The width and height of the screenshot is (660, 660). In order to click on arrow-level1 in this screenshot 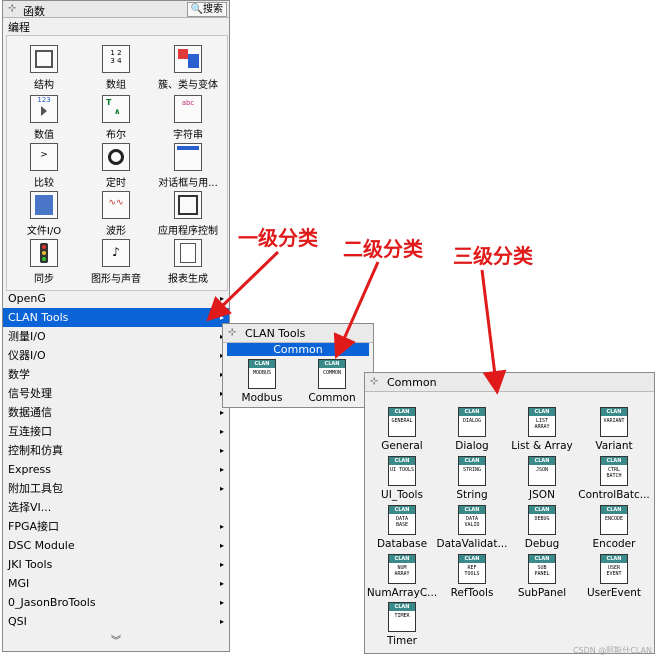, I will do `click(243, 286)`.